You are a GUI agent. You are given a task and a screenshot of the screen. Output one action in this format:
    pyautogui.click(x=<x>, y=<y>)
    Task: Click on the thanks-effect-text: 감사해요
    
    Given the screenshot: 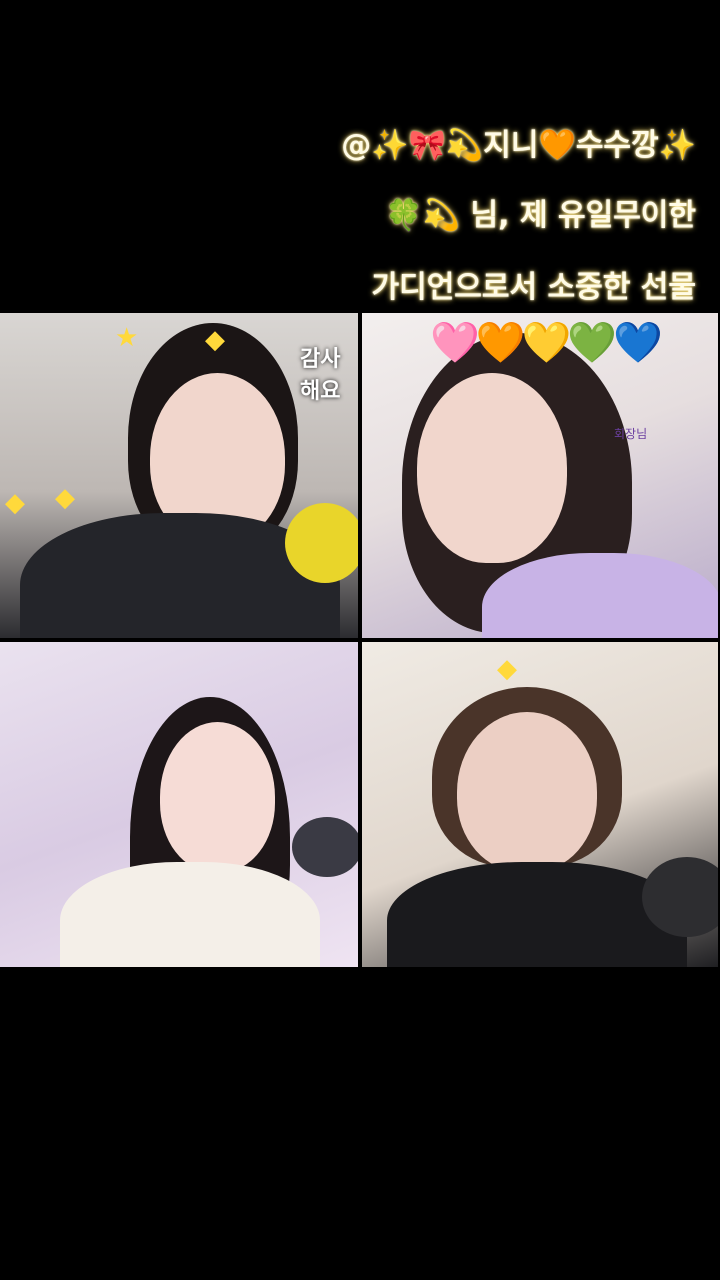 What is the action you would take?
    pyautogui.click(x=320, y=375)
    